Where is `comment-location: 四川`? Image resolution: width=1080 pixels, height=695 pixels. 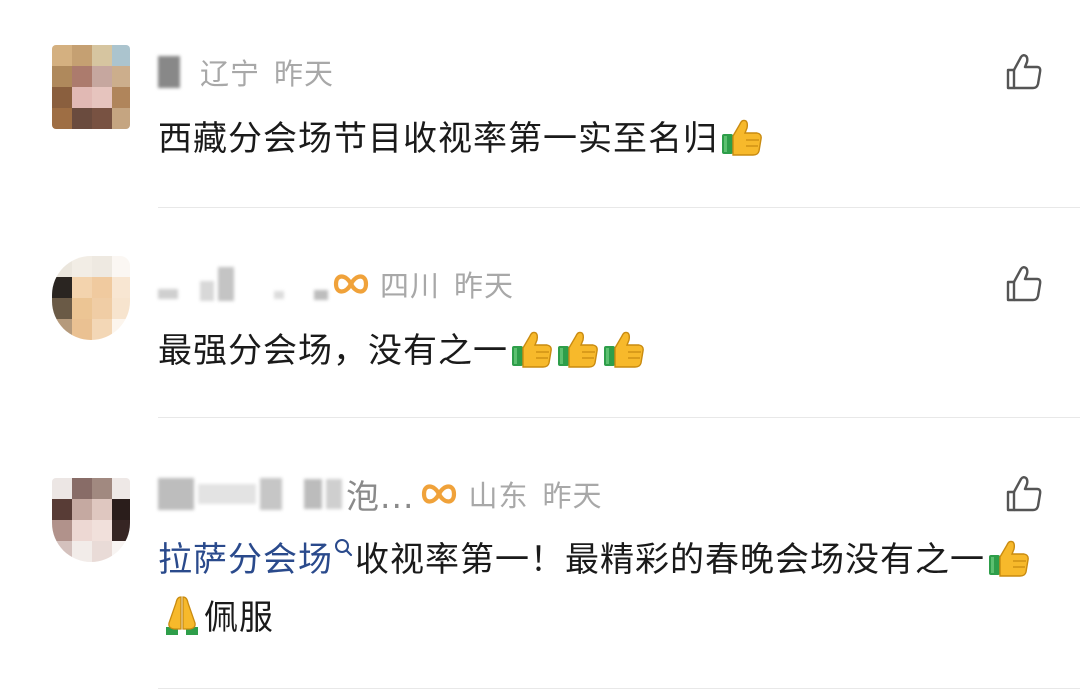 comment-location: 四川 is located at coordinates (410, 286).